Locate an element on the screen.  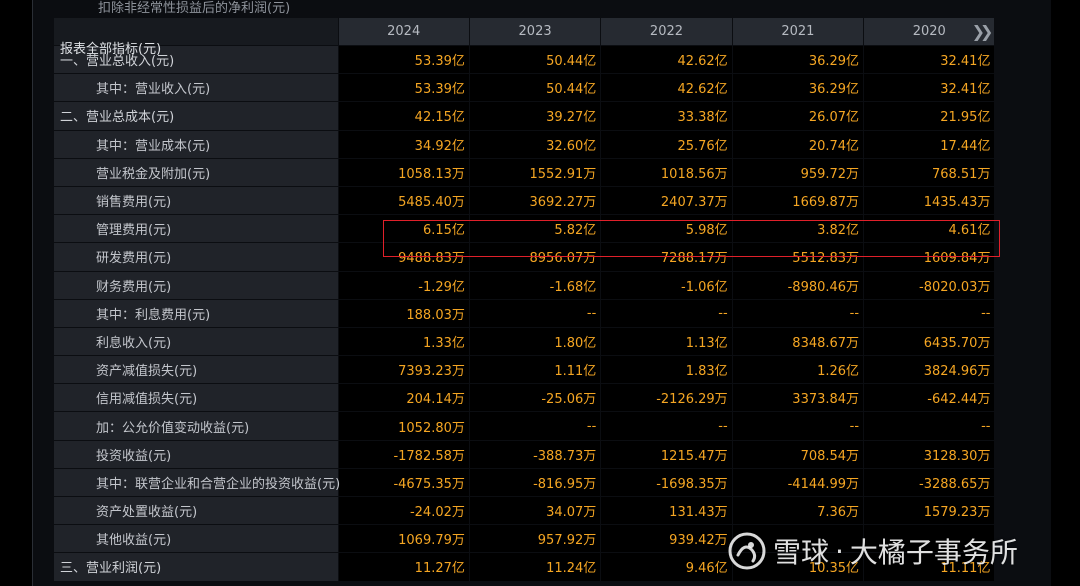
value-cell: 1215.47万 is located at coordinates (666, 454).